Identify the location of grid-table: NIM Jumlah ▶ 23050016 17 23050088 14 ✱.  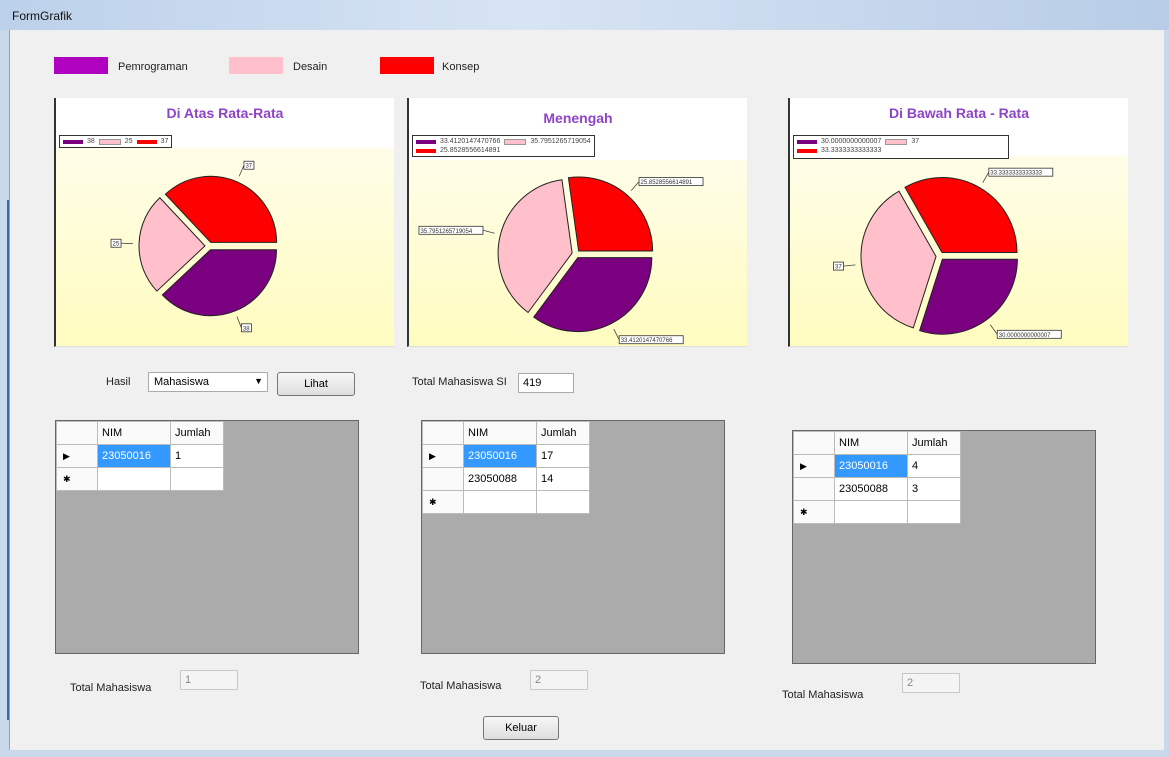
(506, 467).